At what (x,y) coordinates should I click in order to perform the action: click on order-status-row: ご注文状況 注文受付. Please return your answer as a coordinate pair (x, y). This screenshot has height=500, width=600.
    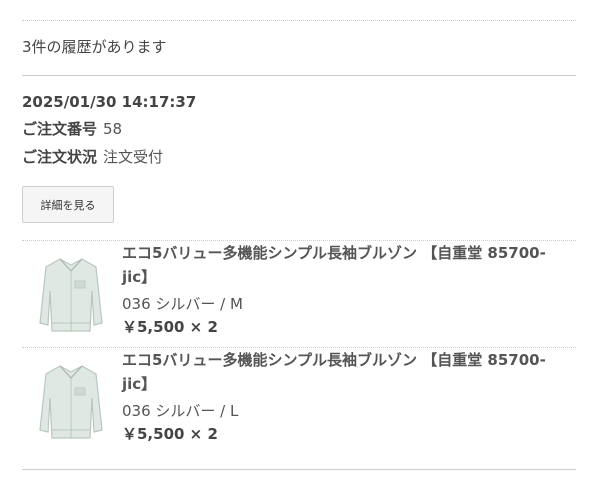
    Looking at the image, I should click on (92, 157).